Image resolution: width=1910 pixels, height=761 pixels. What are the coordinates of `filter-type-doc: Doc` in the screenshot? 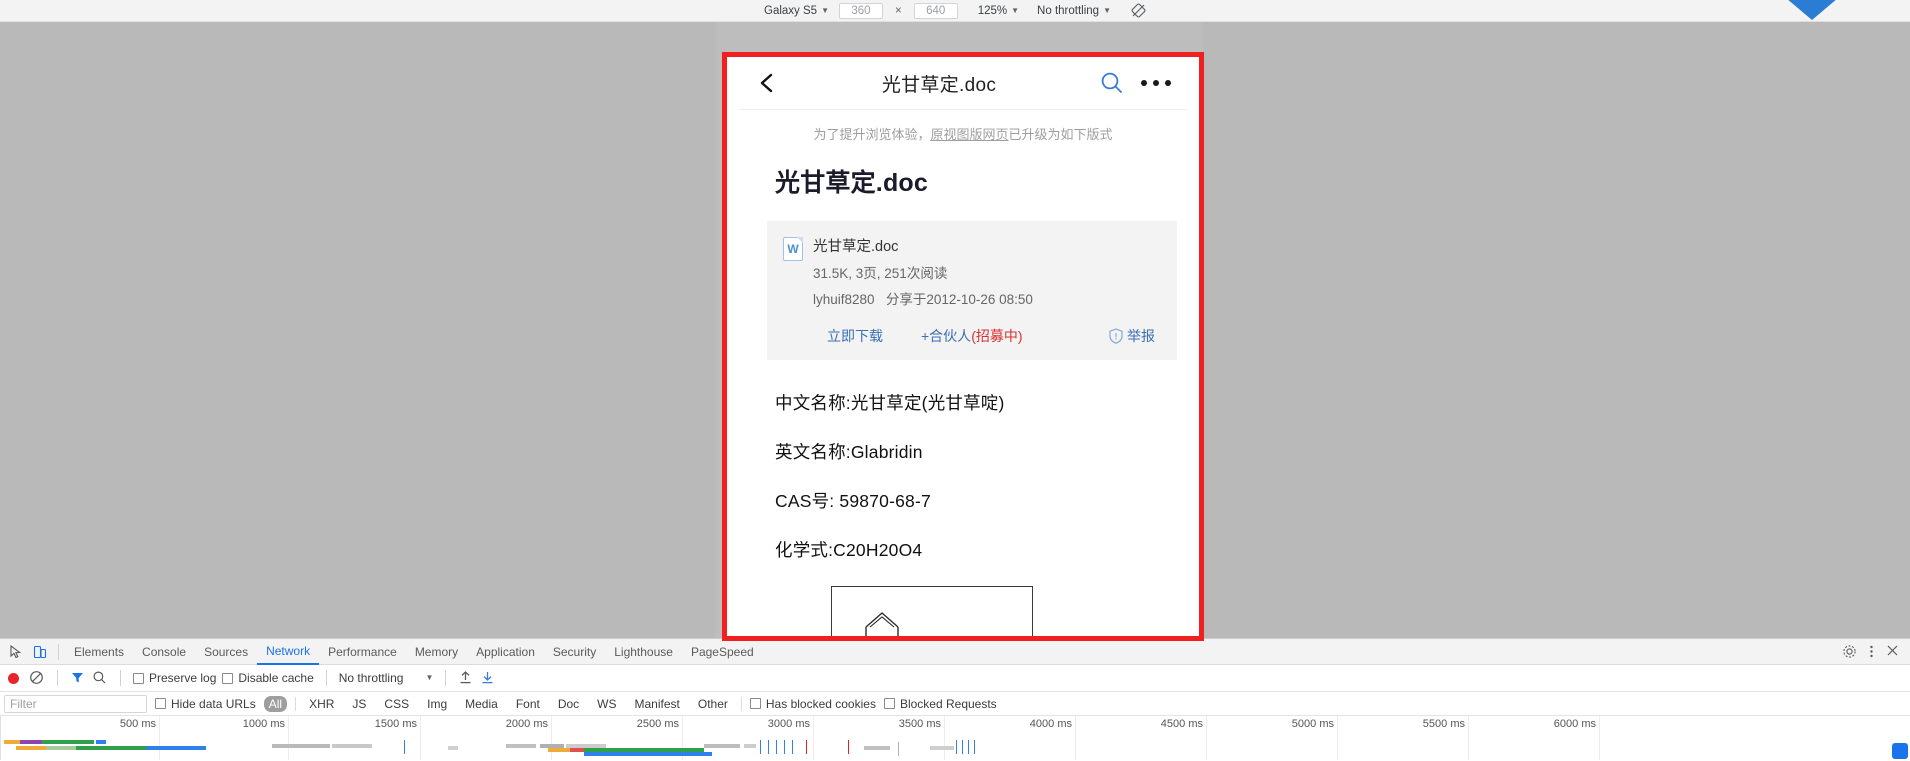 It's located at (568, 704).